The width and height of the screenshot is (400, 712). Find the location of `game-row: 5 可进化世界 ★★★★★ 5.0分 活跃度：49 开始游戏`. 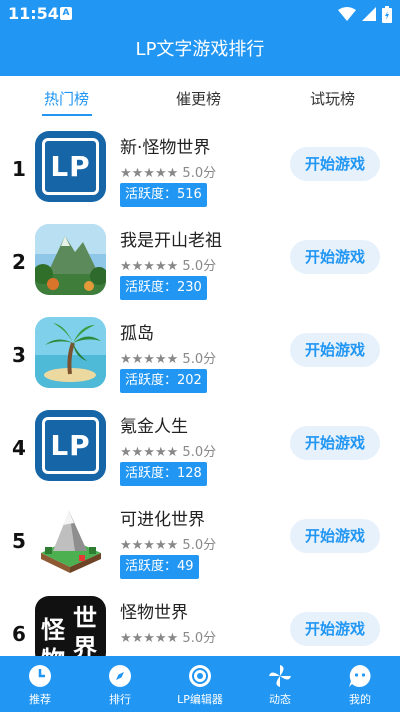

game-row: 5 可进化世界 ★★★★★ 5.0分 活跃度：49 开始游戏 is located at coordinates (200, 549).